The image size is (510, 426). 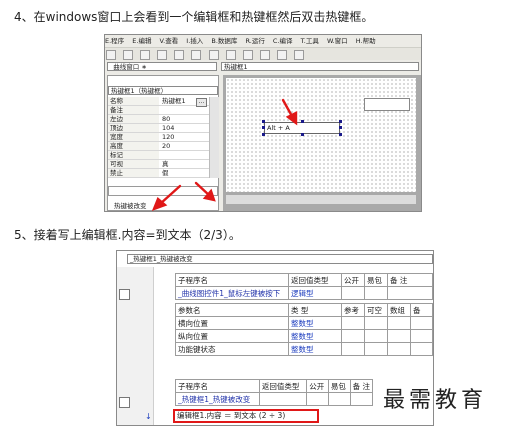 I want to click on table-row: _热键框1_热键被改变, so click(x=274, y=399).